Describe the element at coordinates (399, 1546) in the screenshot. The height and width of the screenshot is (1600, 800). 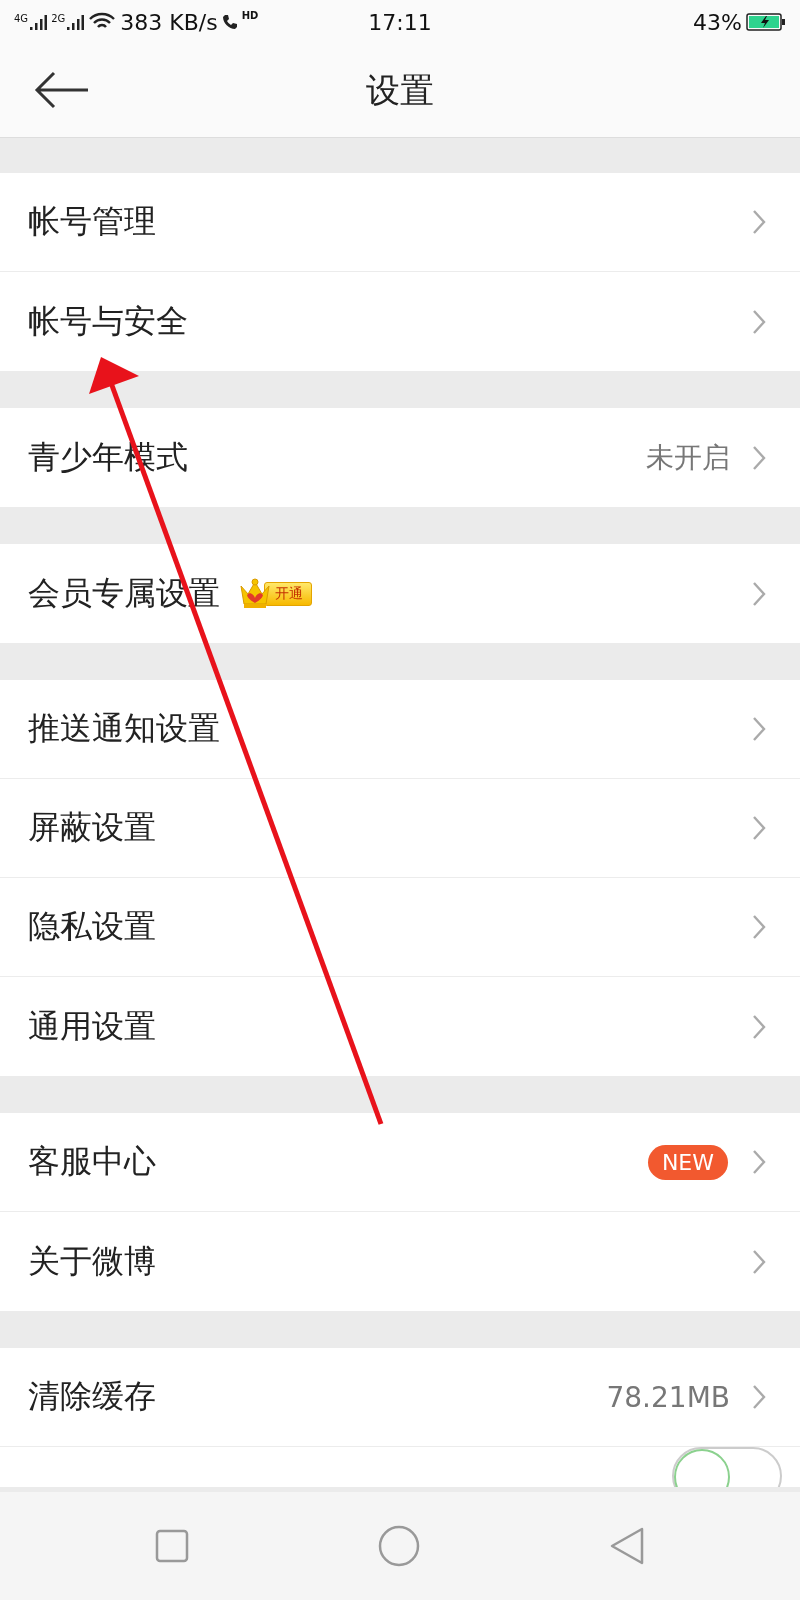
I see `home-icon` at that location.